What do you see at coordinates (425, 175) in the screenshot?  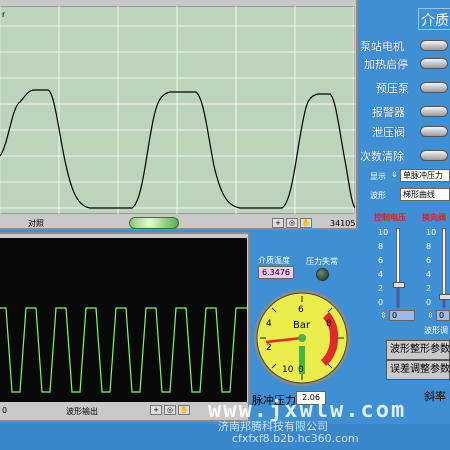 I see `display-select: 单脉冲压力` at bounding box center [425, 175].